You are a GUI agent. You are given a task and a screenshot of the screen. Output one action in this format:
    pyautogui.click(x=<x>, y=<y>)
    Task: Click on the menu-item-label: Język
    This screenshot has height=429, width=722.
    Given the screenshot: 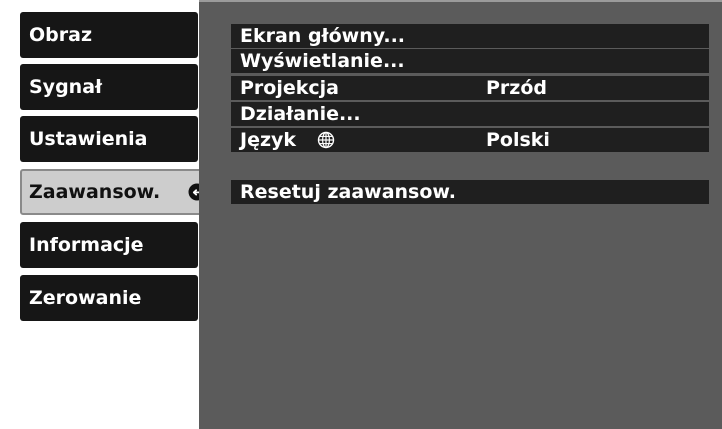 What is the action you would take?
    pyautogui.click(x=268, y=140)
    